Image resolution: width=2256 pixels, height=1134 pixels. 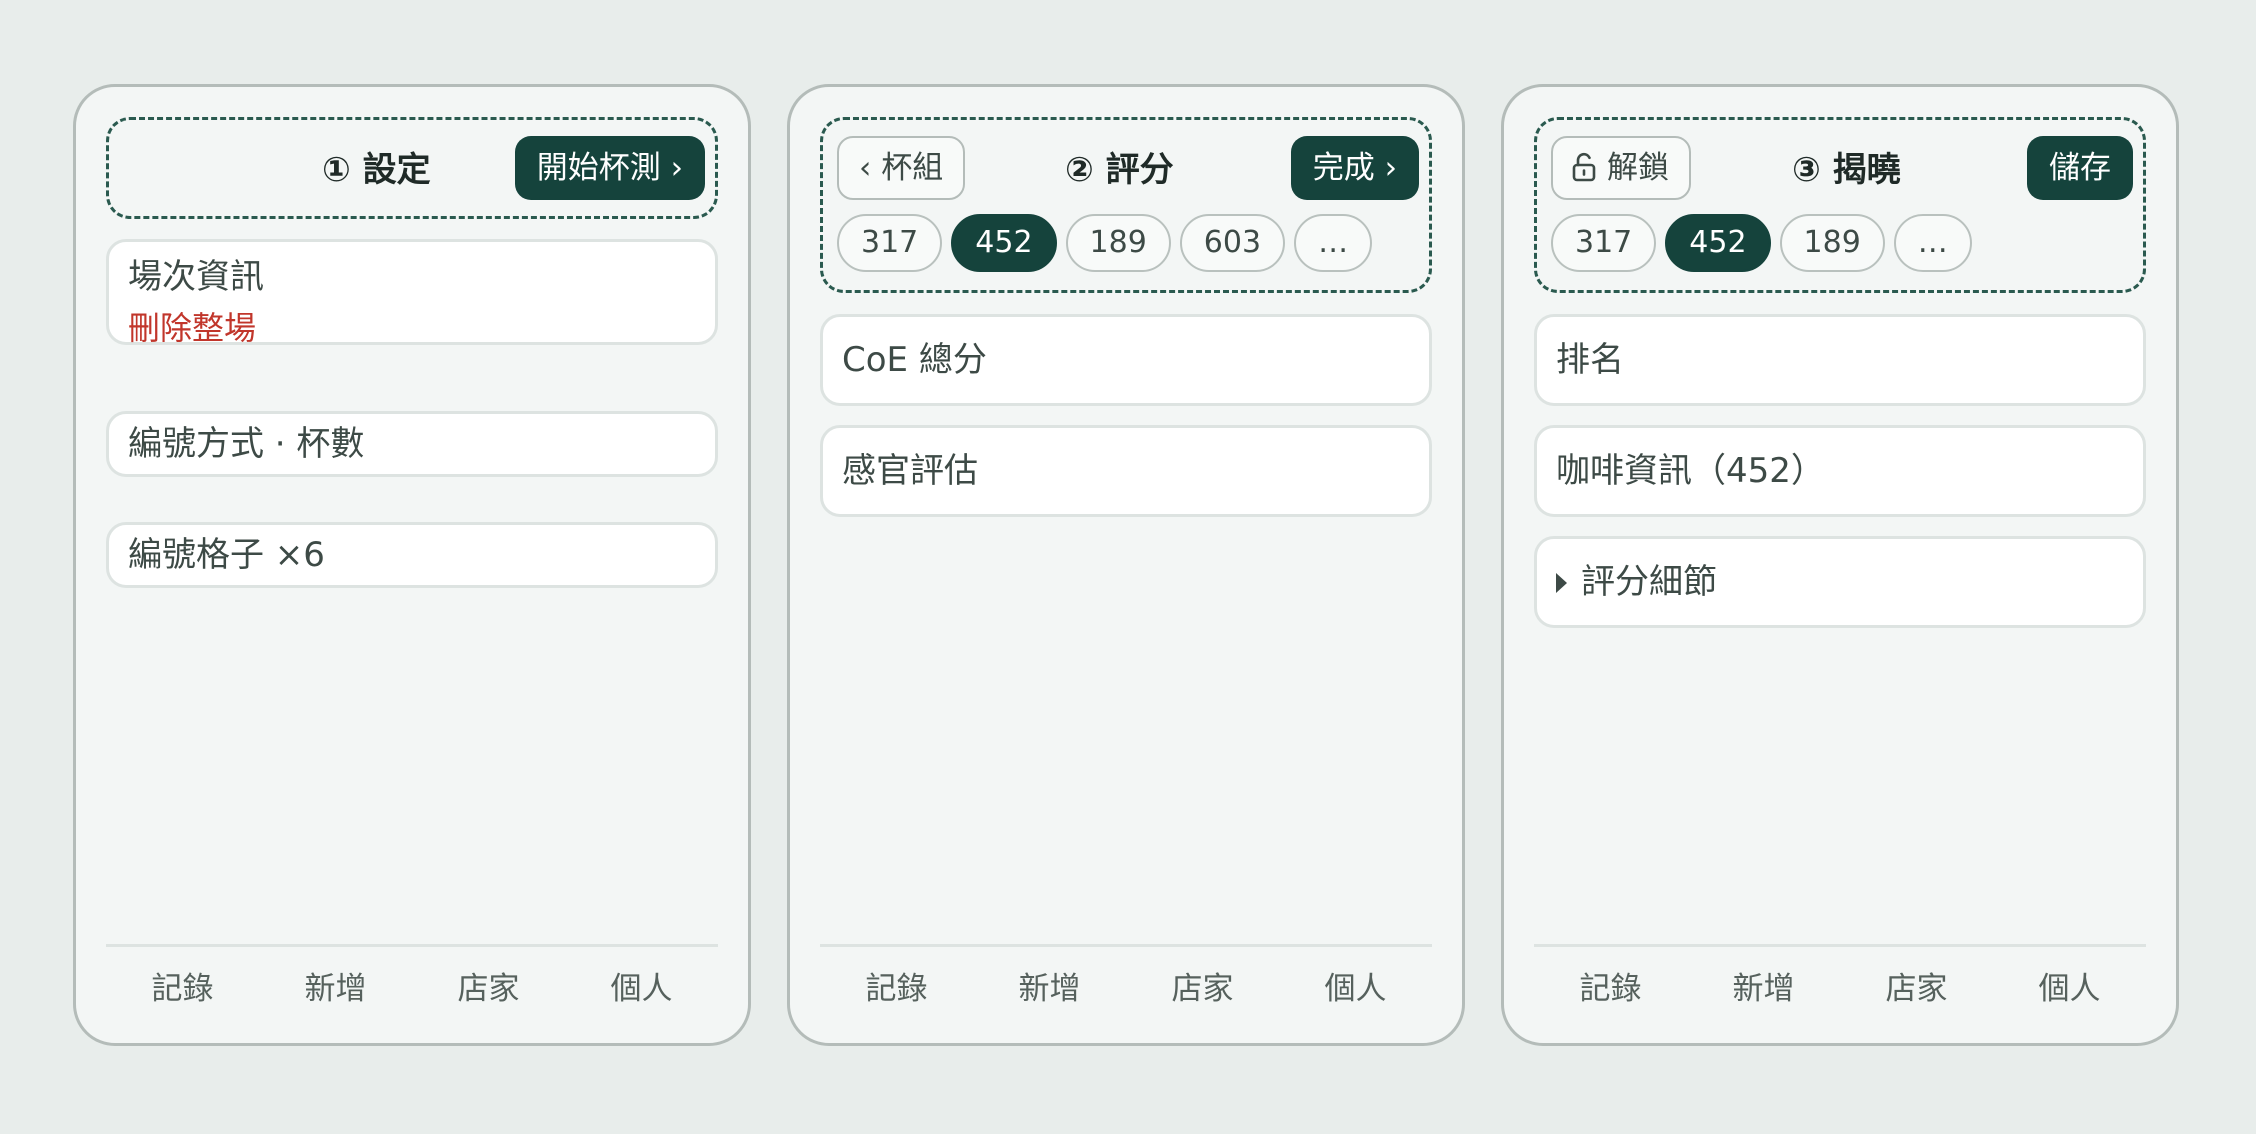 What do you see at coordinates (412, 444) in the screenshot?
I see `numbering-method-card: 編號方式 · 杯數` at bounding box center [412, 444].